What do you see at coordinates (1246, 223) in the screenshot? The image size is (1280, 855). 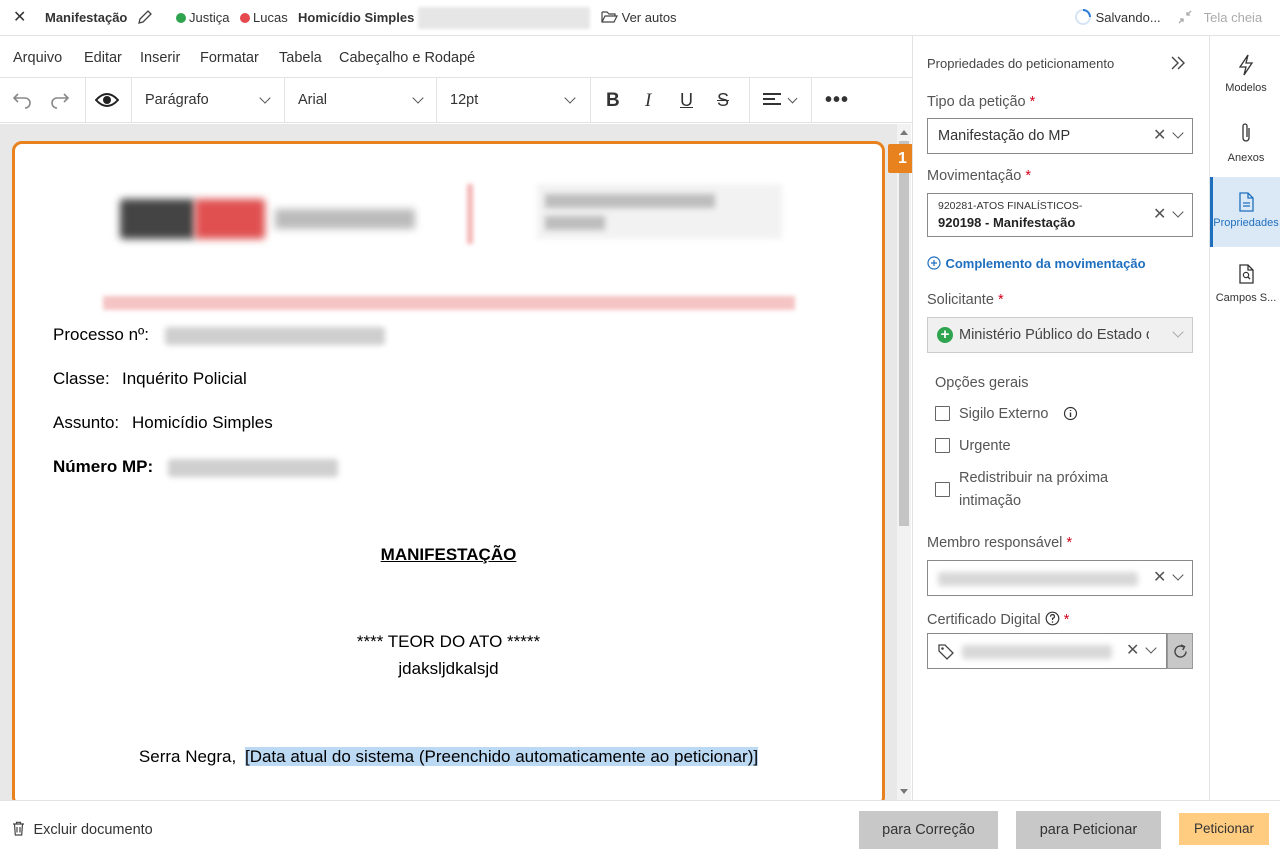 I see `rail-propriedades-label: Propriedades` at bounding box center [1246, 223].